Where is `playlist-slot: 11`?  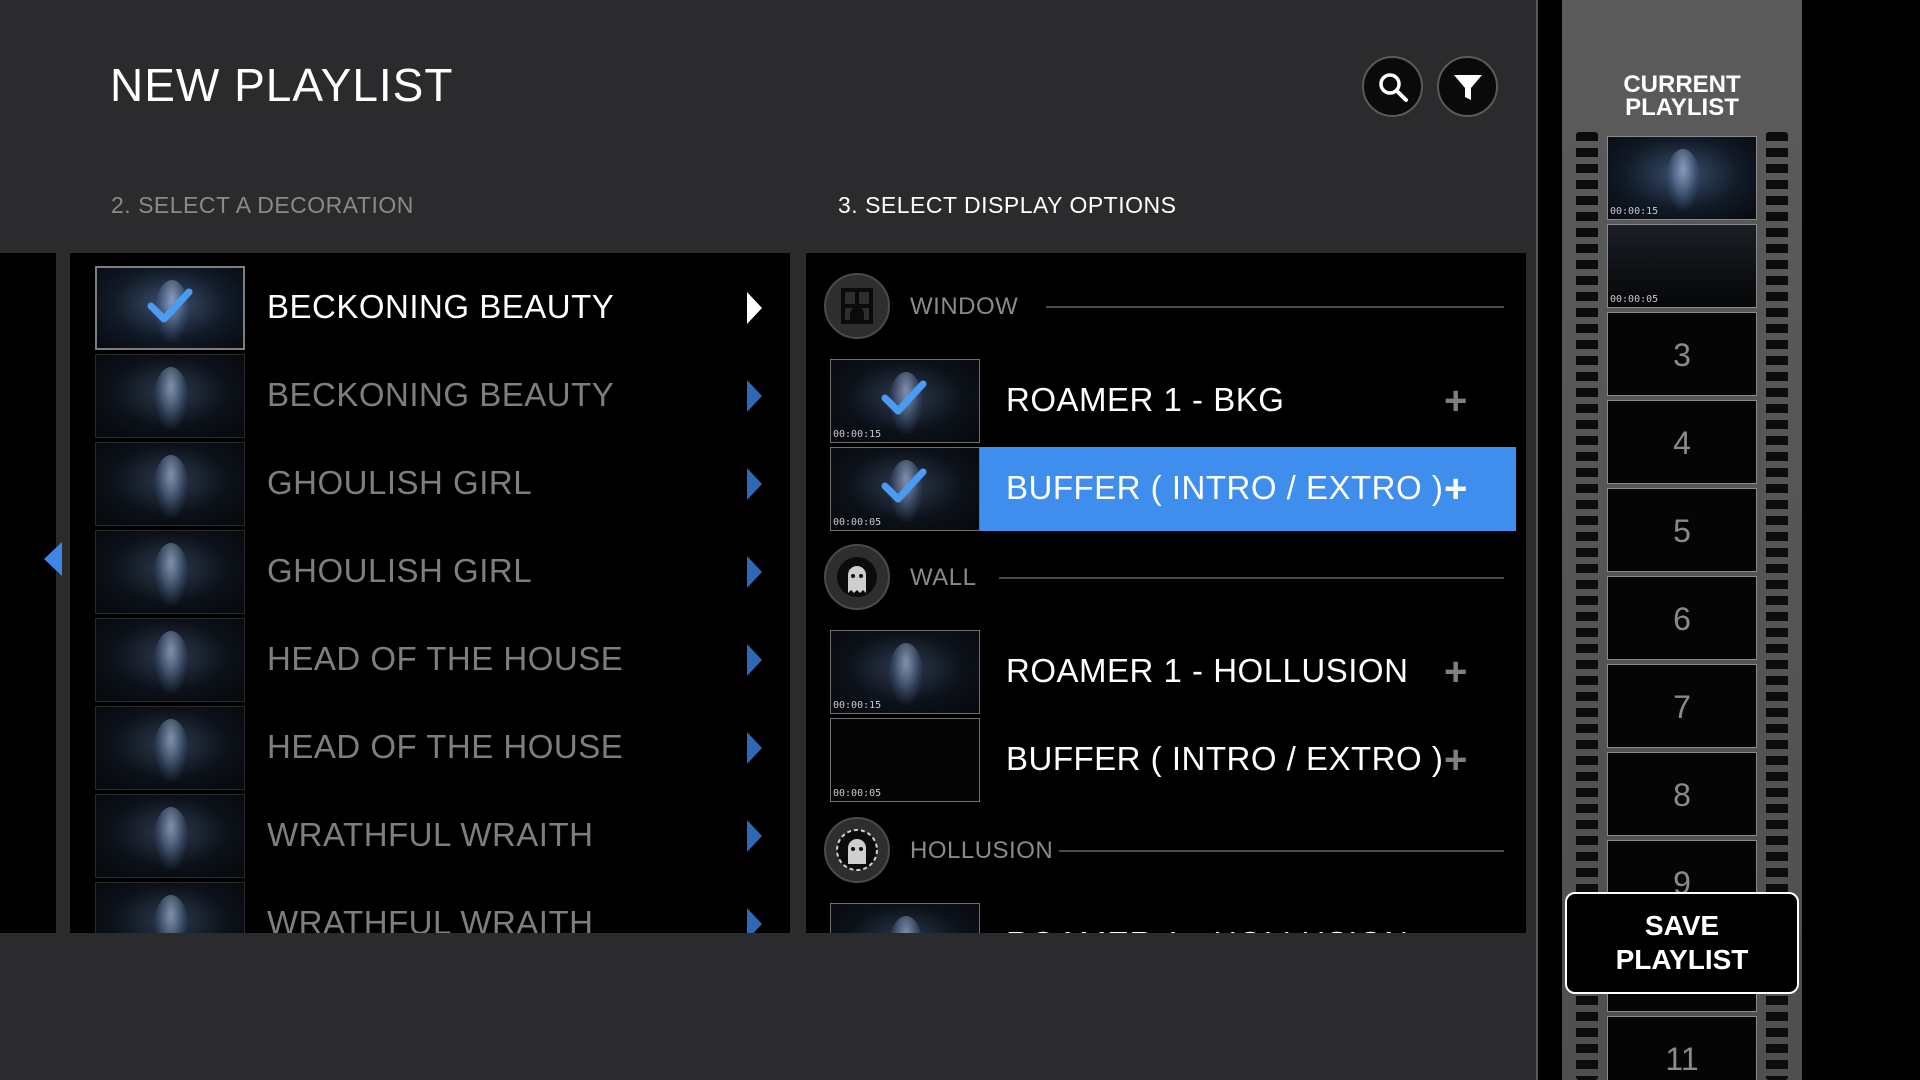 playlist-slot: 11 is located at coordinates (1682, 1048).